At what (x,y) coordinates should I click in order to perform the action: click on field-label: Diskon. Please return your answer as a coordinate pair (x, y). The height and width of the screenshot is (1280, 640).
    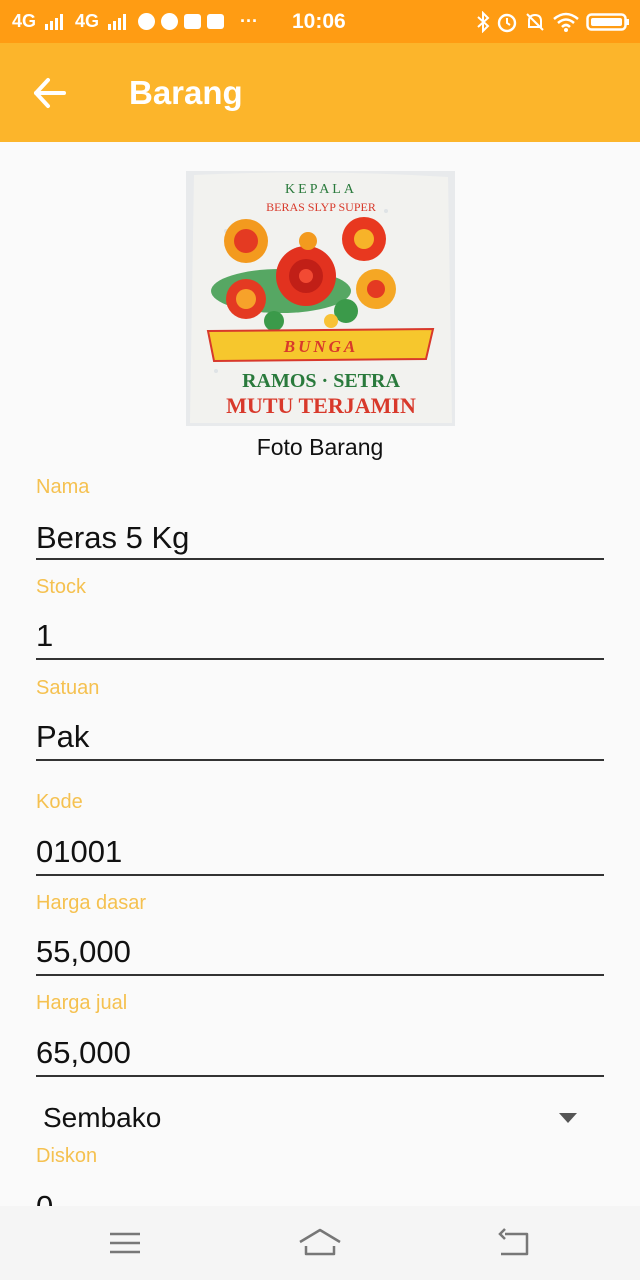
    Looking at the image, I should click on (67, 1156).